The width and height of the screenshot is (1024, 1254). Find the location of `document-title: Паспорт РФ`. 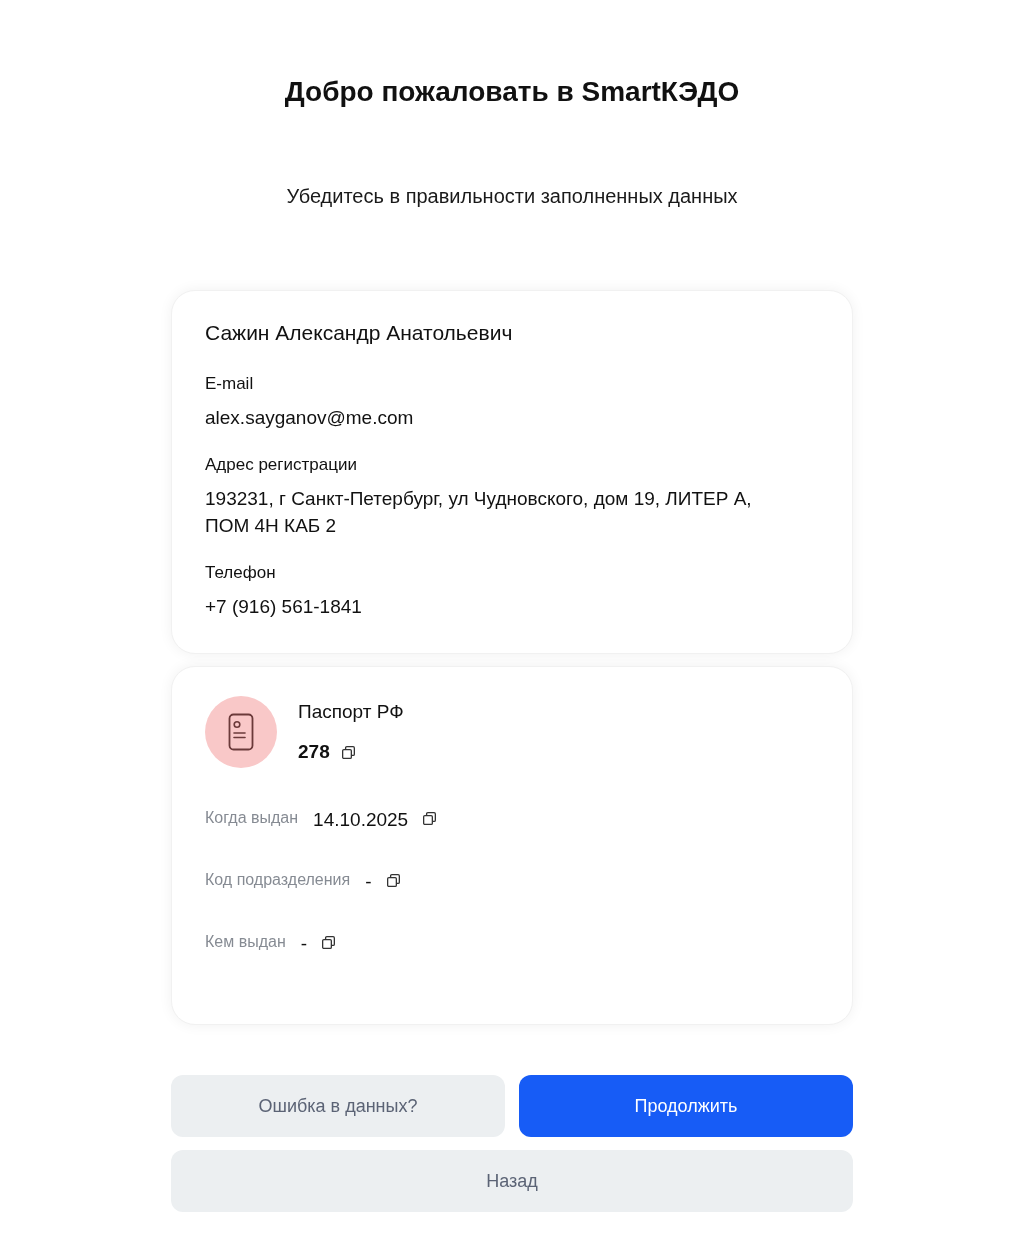

document-title: Паспорт РФ is located at coordinates (351, 712).